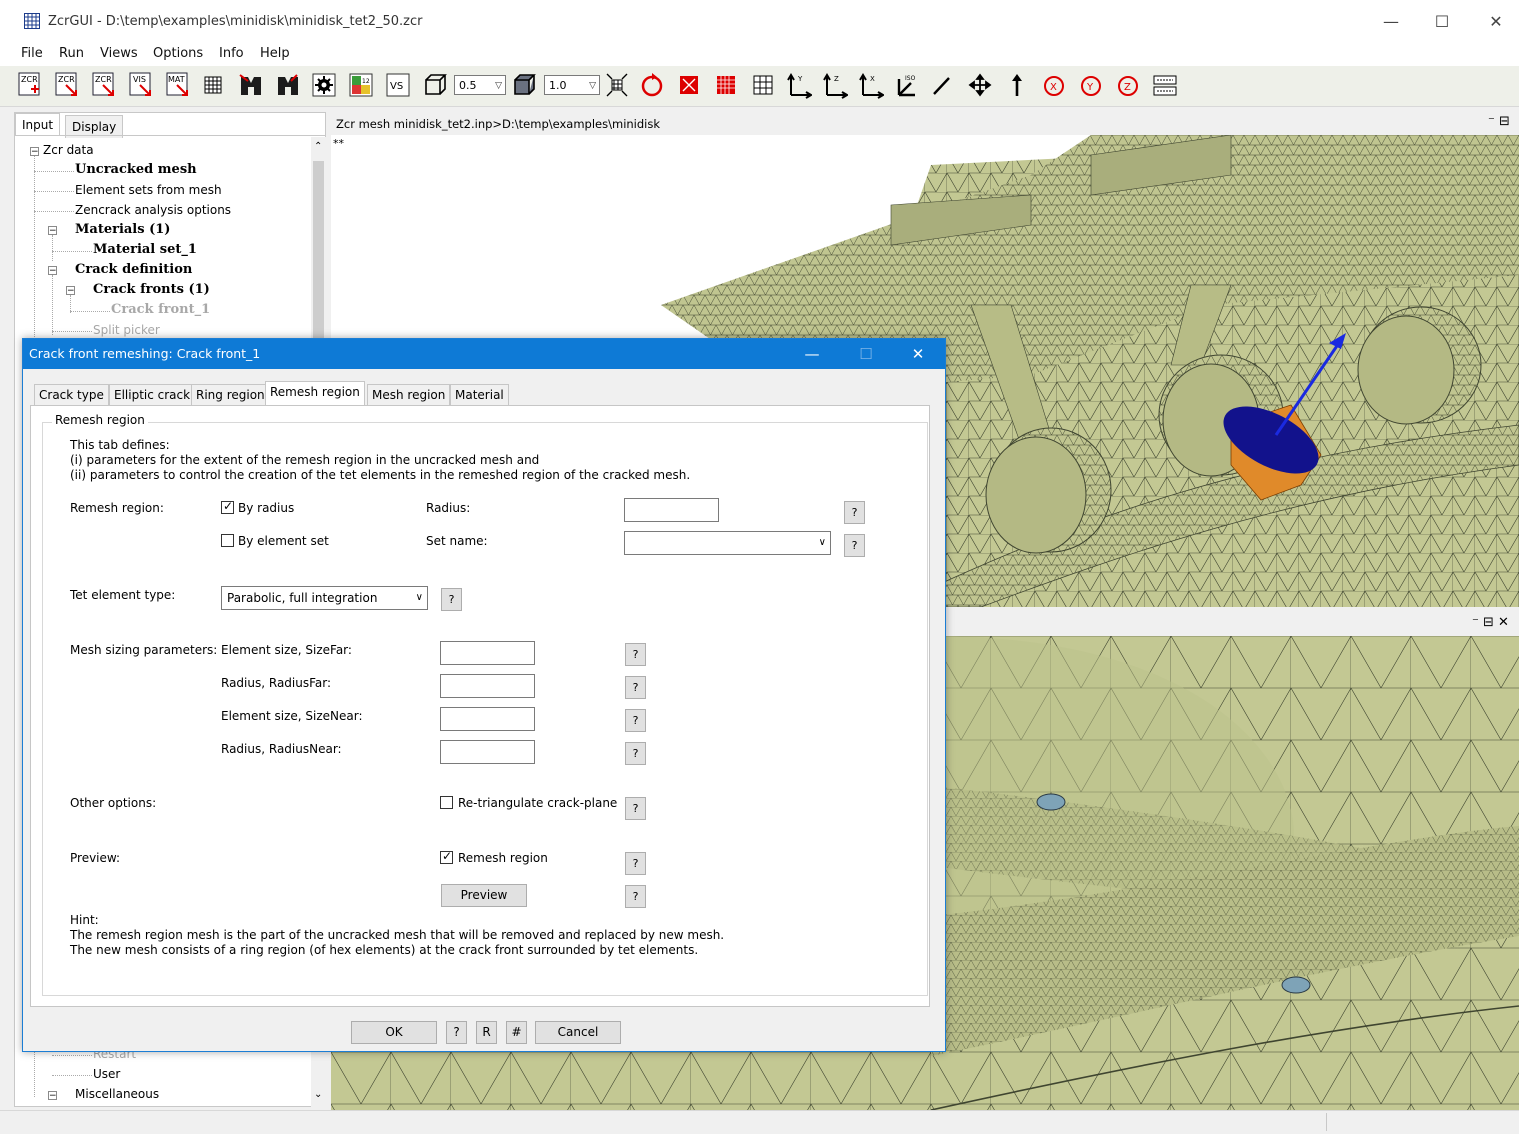 The image size is (1519, 1134). Describe the element at coordinates (446, 802) in the screenshot. I see `retriangulate-checkbox` at that location.